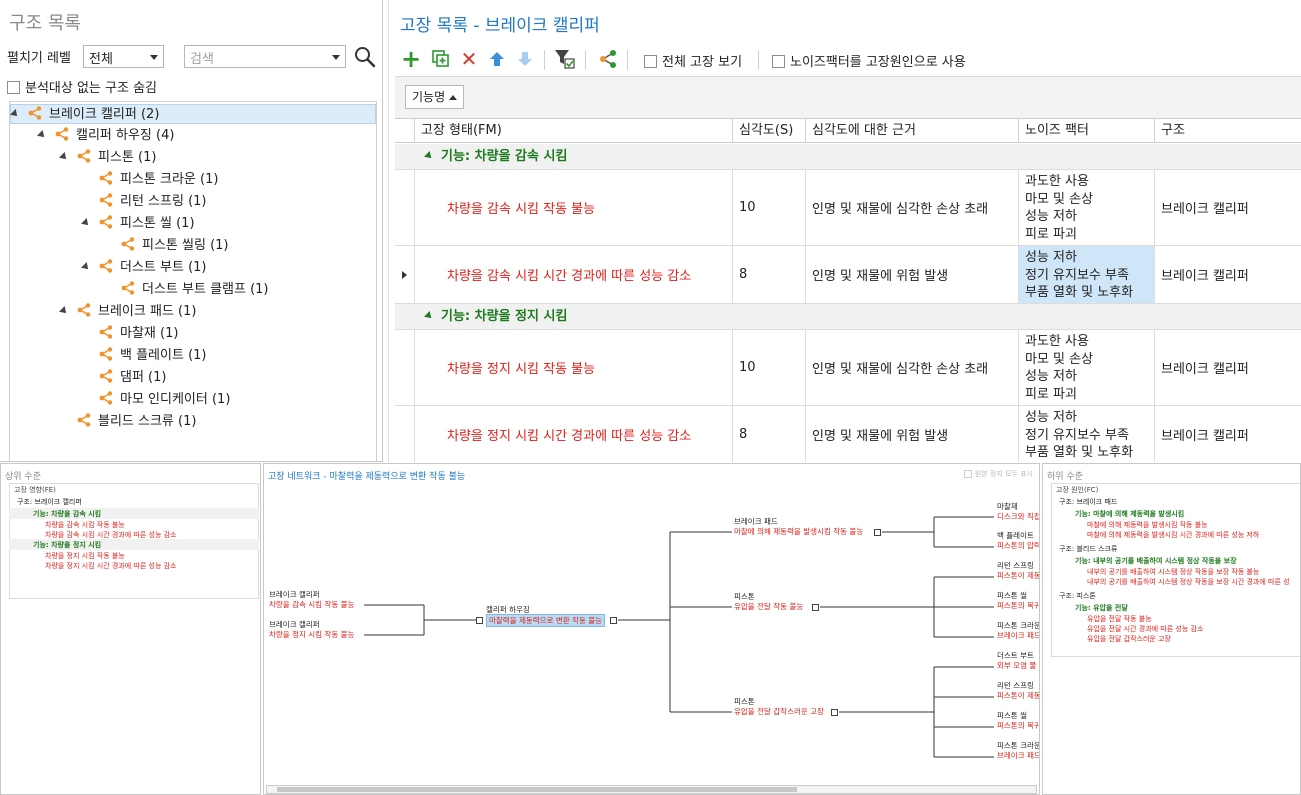 The height and width of the screenshot is (795, 1301). Describe the element at coordinates (1145, 629) in the screenshot. I see `lower-failure-item: 유압을 전달 시간 경과에 따른 성능 감소` at that location.